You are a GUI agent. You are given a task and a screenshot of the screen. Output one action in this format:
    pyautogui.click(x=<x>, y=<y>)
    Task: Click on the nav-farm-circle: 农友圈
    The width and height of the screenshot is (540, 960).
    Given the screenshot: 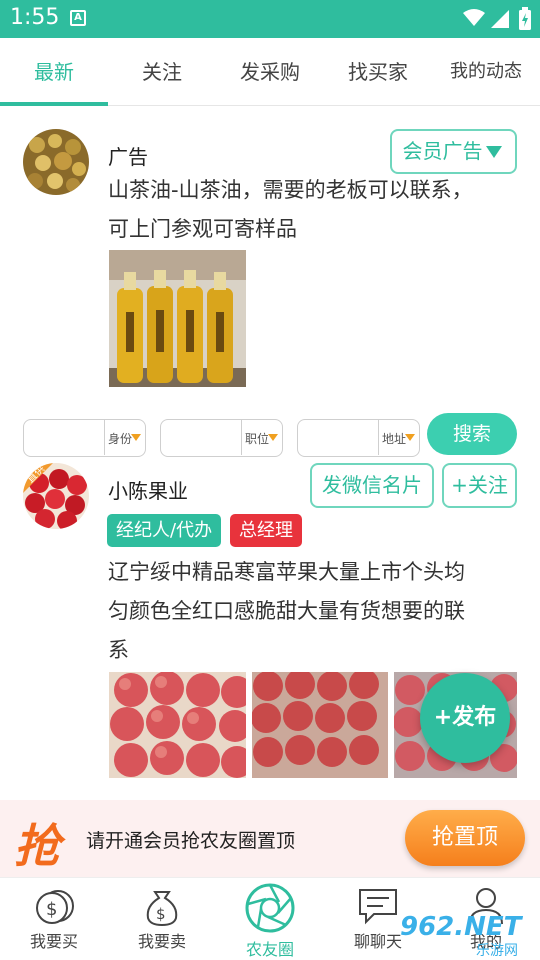 What is the action you would take?
    pyautogui.click(x=270, y=919)
    